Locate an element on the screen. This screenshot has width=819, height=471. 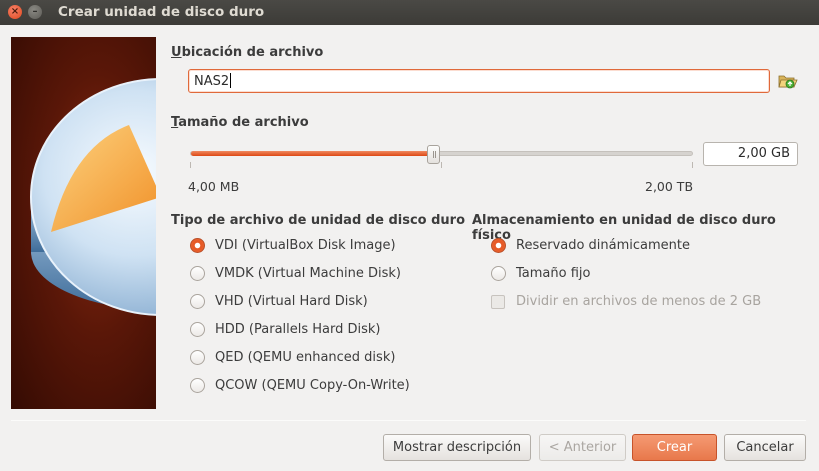
title-bar: × – Crear unidad de disco duro is located at coordinates (409, 12).